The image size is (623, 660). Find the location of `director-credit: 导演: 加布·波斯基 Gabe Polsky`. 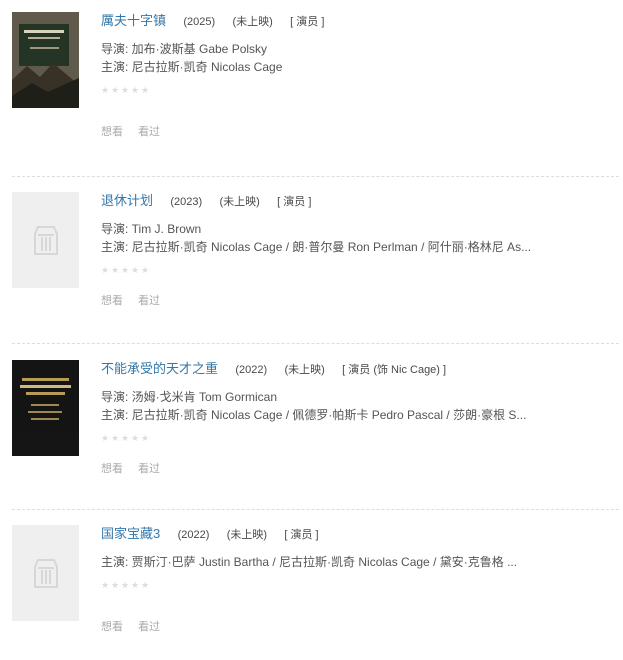

director-credit: 导演: 加布·波斯基 Gabe Polsky is located at coordinates (184, 49).